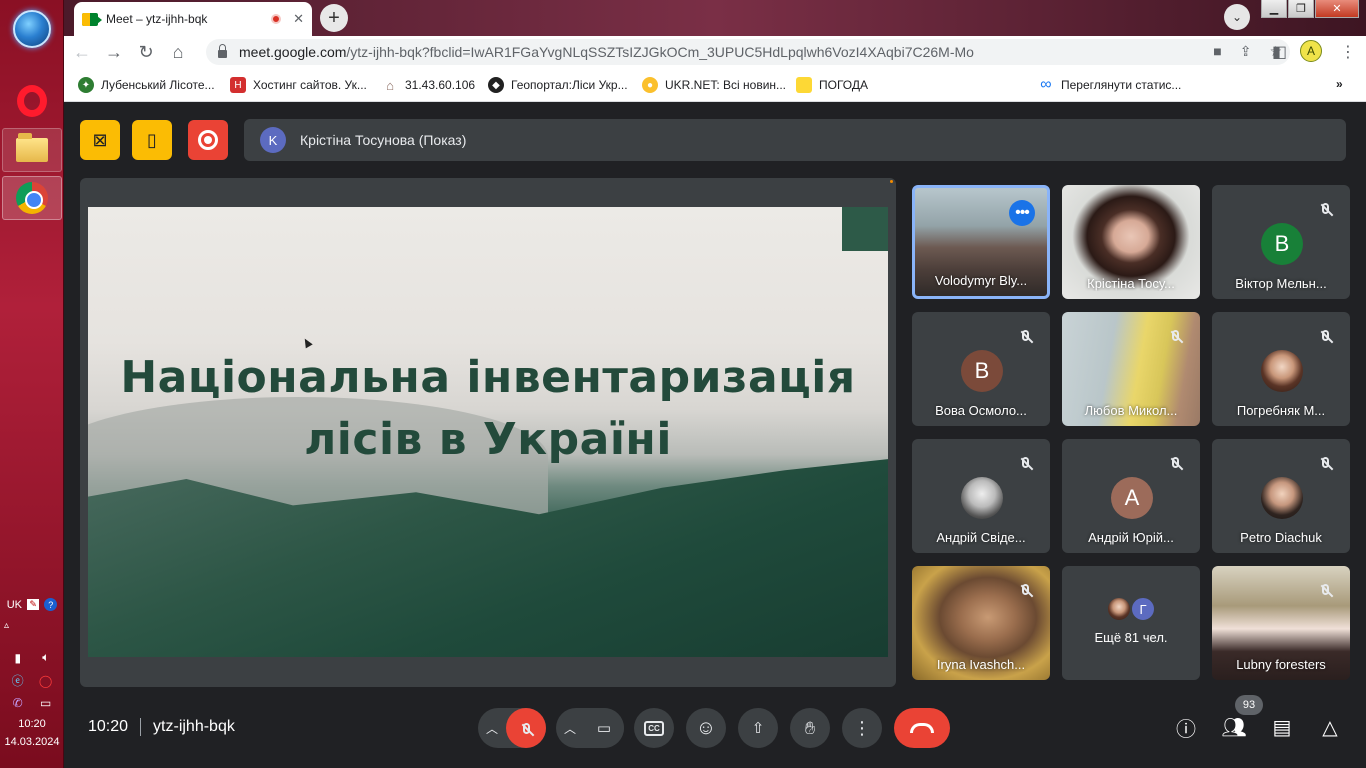  I want to click on participant-tile: Petro Diachuk, so click(1281, 496).